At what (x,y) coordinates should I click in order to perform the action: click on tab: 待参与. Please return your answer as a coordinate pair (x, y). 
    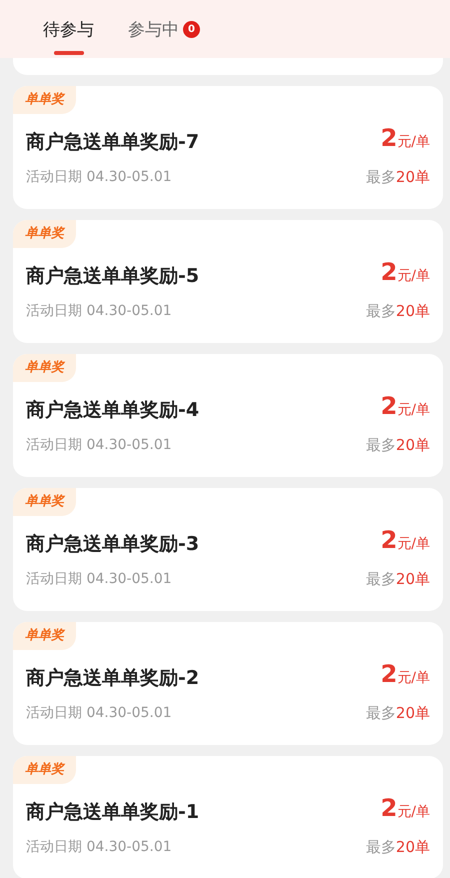
    Looking at the image, I should click on (68, 38).